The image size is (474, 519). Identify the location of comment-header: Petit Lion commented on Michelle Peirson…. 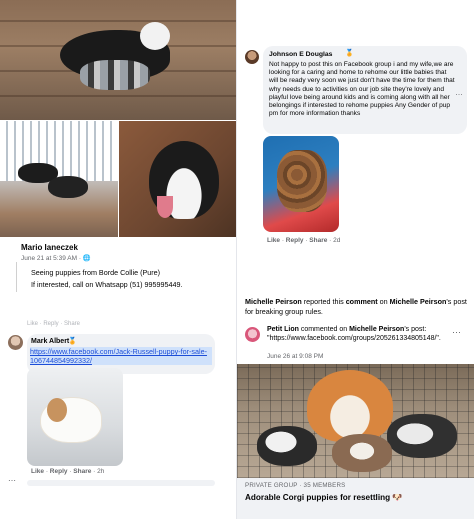
(362, 334).